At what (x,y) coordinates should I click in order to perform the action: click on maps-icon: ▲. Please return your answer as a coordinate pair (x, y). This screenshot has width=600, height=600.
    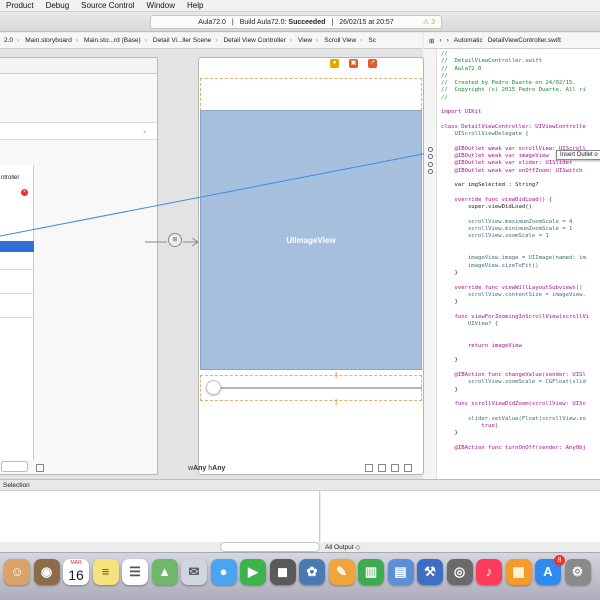
    Looking at the image, I should click on (164, 572).